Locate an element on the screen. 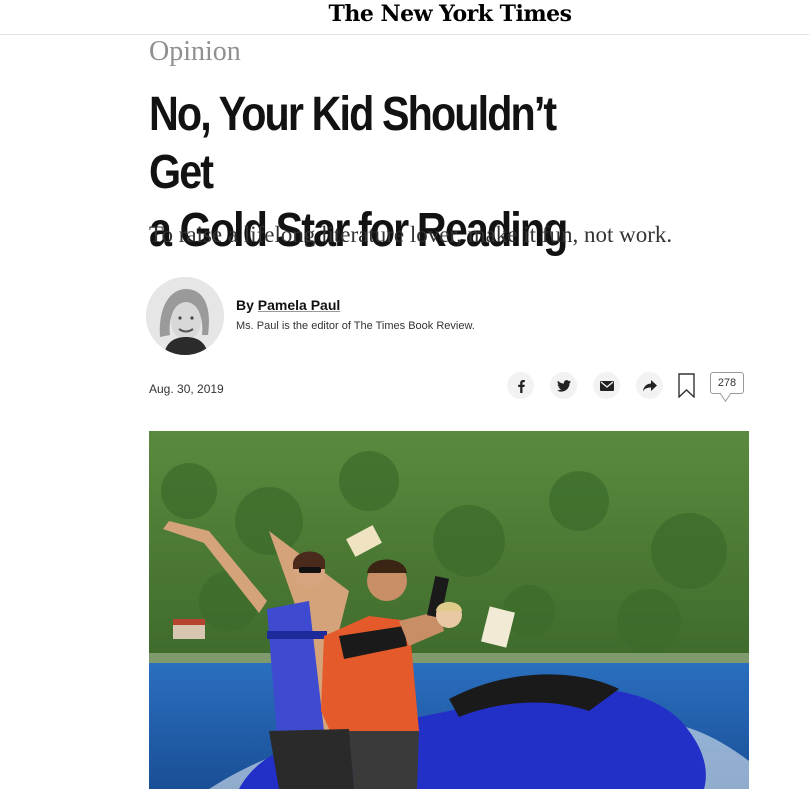 Image resolution: width=809 pixels, height=789 pixels. author-link: Pamela Paul is located at coordinates (299, 305).